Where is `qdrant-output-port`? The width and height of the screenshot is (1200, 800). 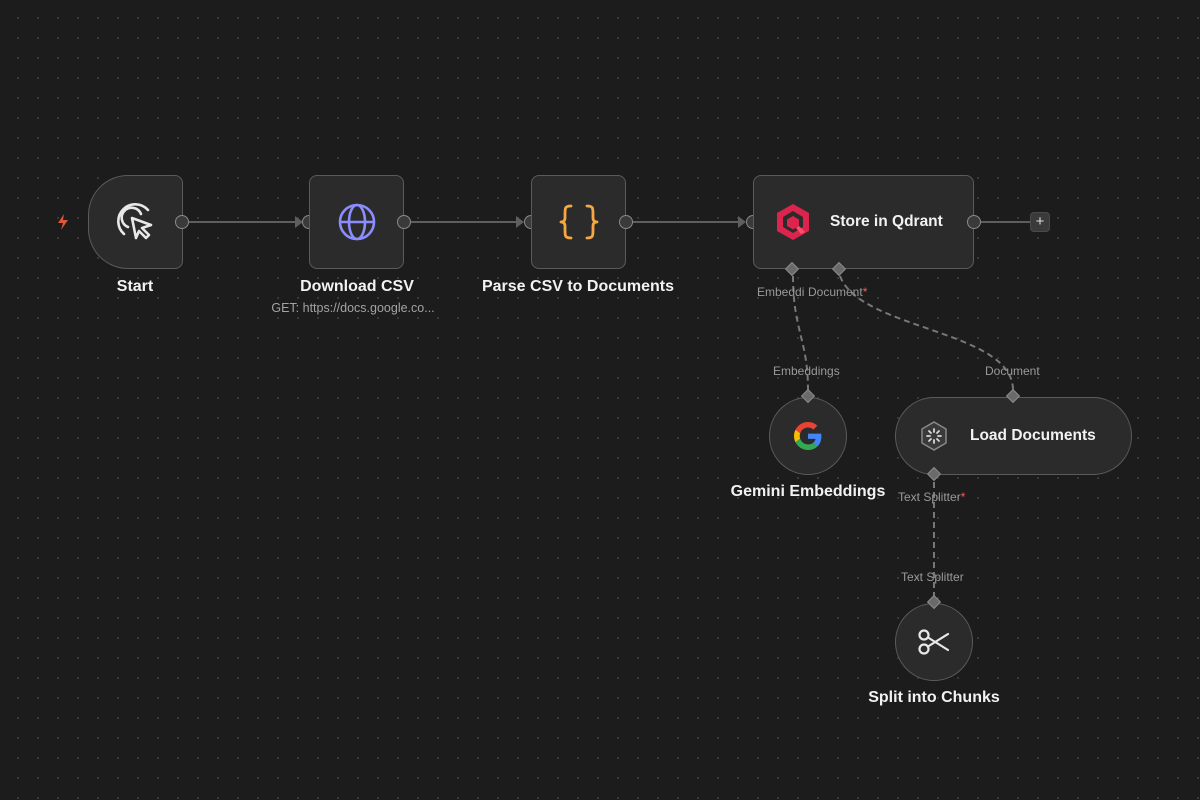
qdrant-output-port is located at coordinates (974, 222).